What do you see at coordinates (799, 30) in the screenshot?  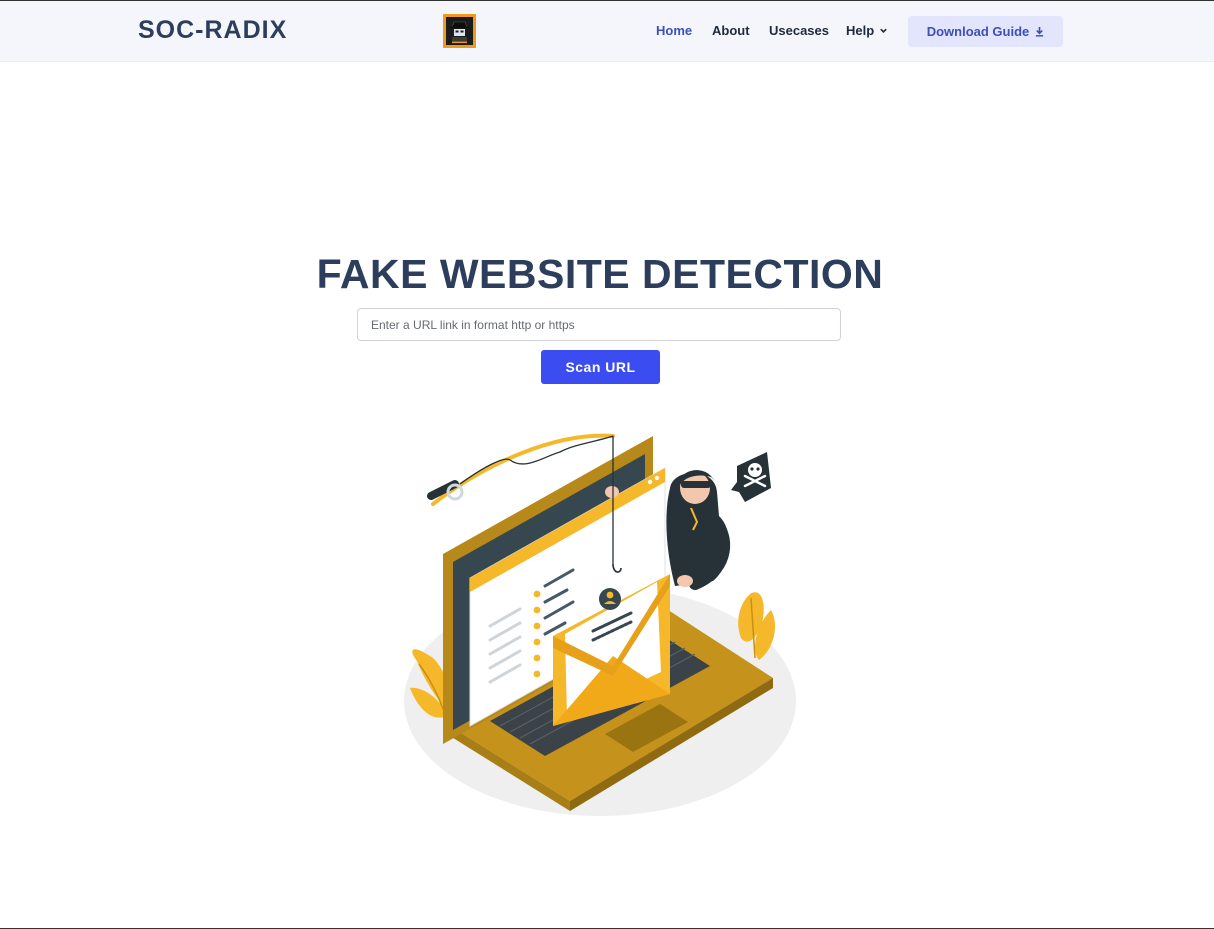 I see `nav-usecases-link: Usecases` at bounding box center [799, 30].